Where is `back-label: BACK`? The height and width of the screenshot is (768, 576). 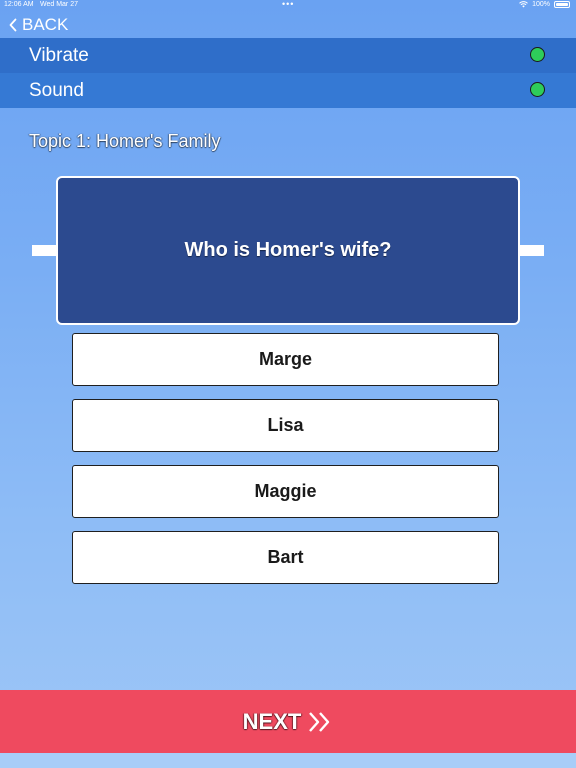 back-label: BACK is located at coordinates (45, 24).